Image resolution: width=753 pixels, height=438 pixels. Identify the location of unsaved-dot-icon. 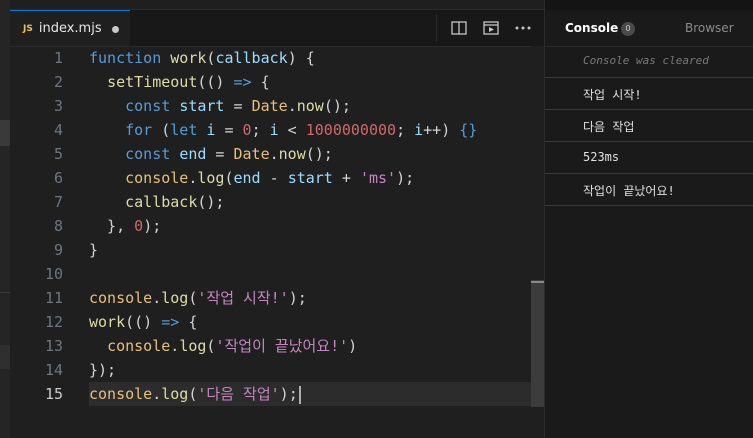
(115, 29).